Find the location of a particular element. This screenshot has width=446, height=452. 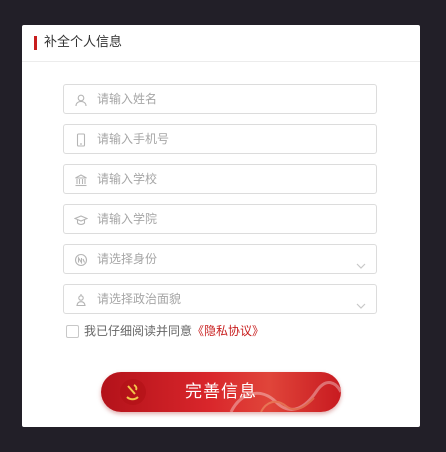

page-title: 补全个人信息 is located at coordinates (83, 42).